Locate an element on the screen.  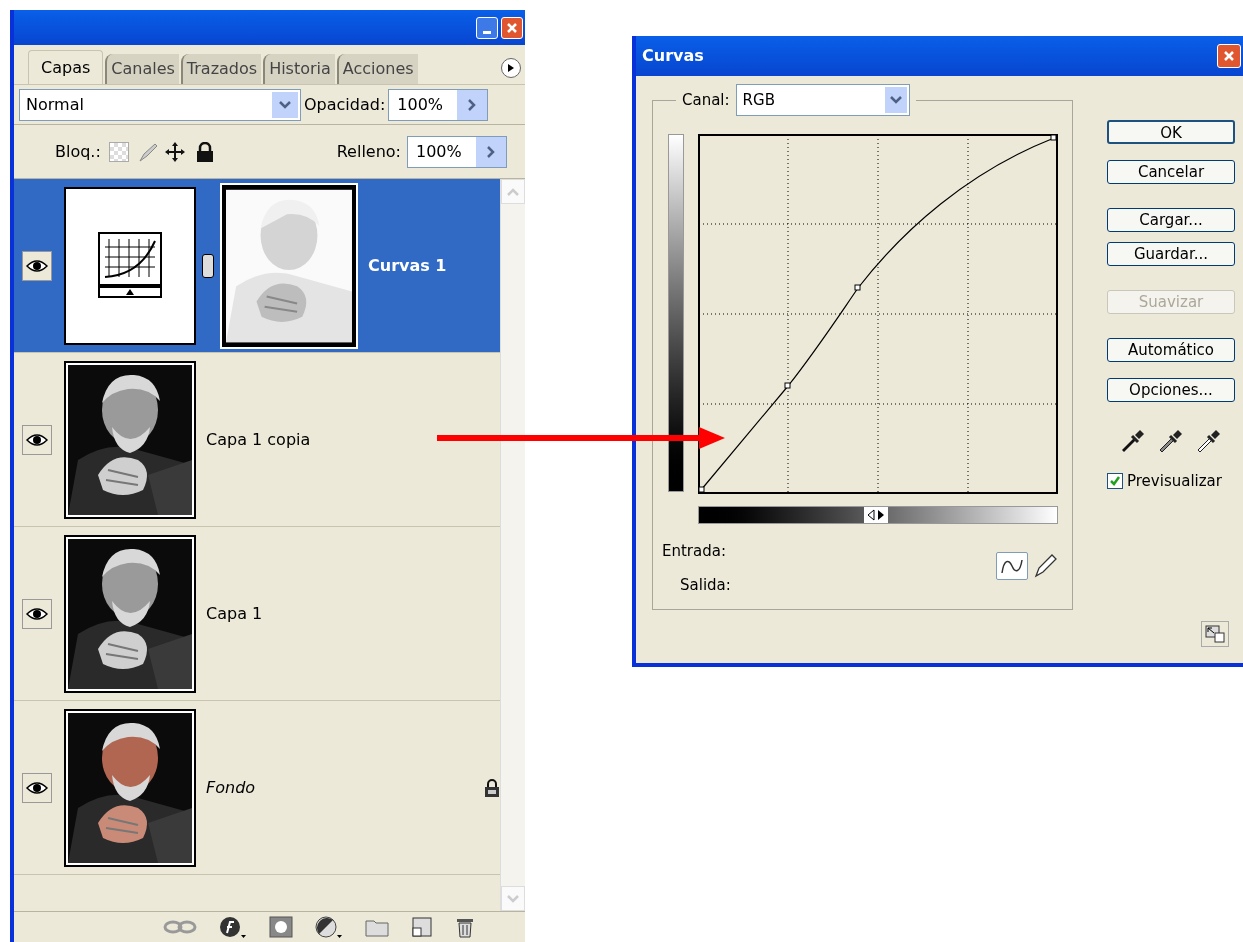
opacity-label: Opacidad: is located at coordinates (345, 104).